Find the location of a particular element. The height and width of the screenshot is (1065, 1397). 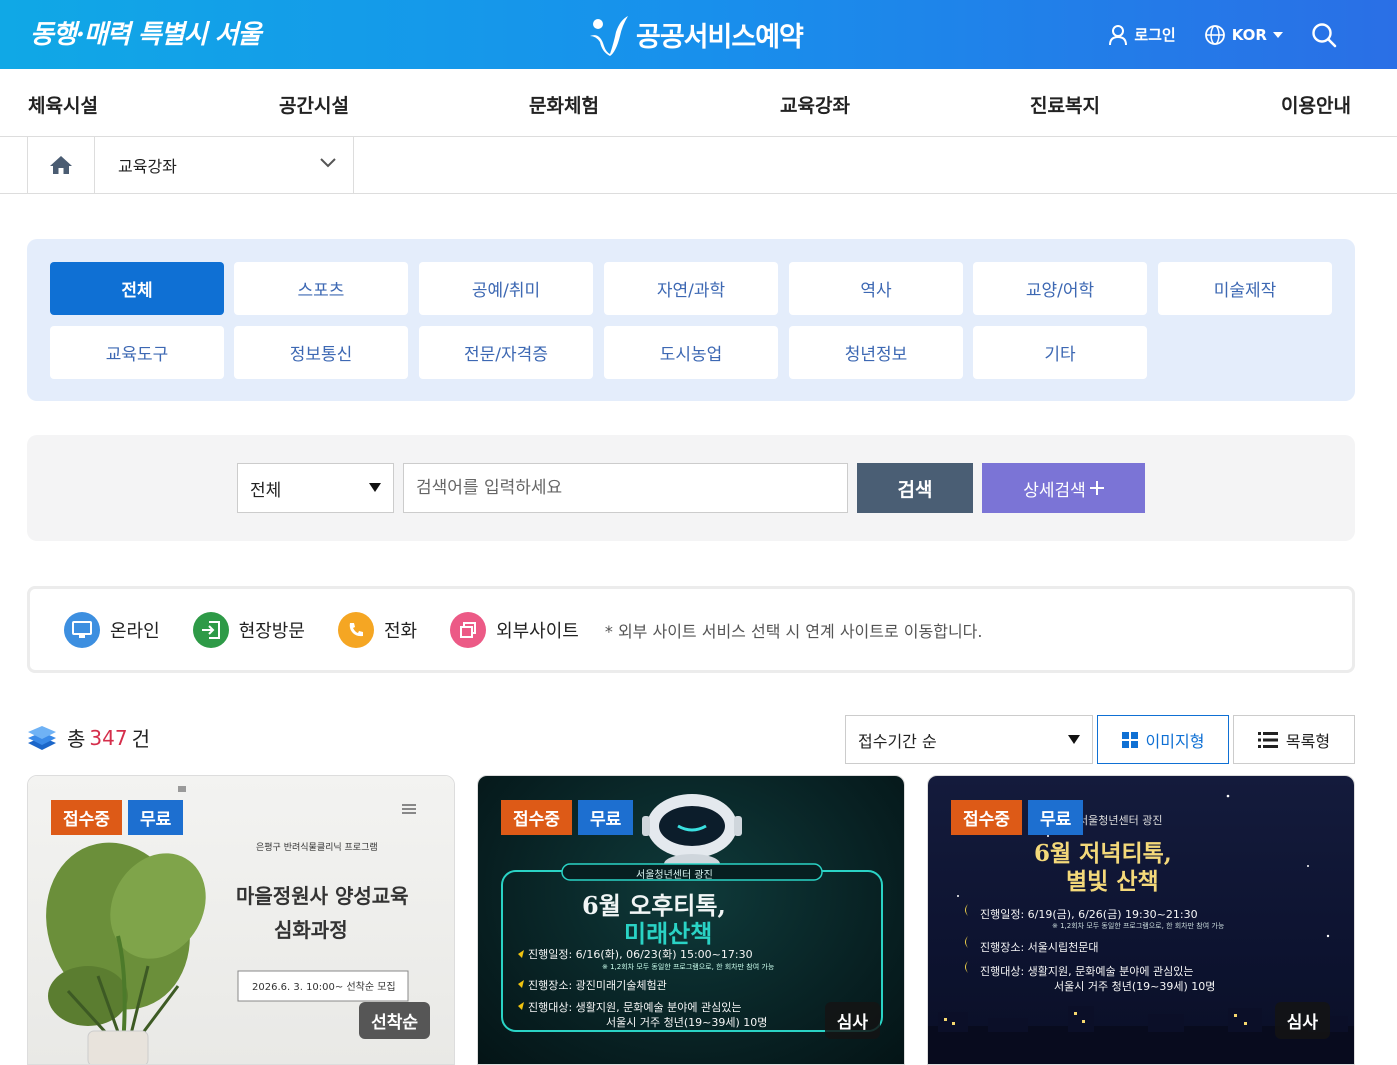

globe-icon is located at coordinates (1214, 34).